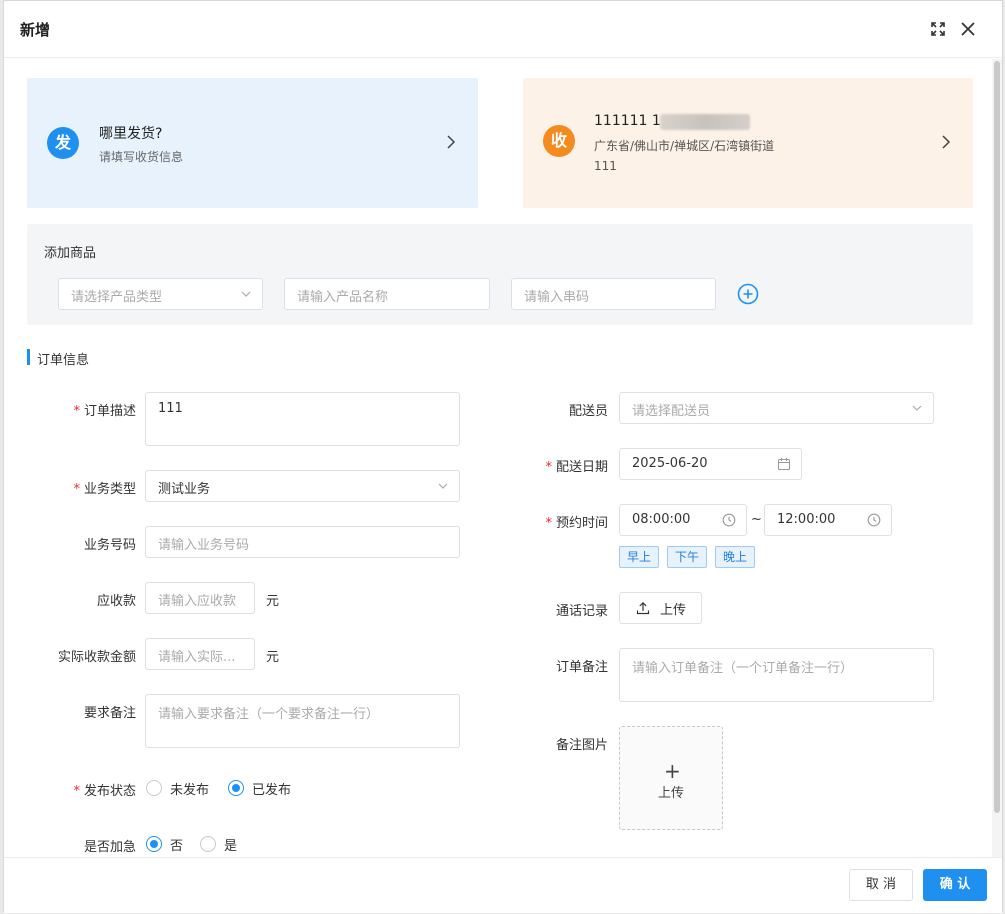 The image size is (1005, 914). I want to click on date-value: 2025-06-20, so click(670, 463).